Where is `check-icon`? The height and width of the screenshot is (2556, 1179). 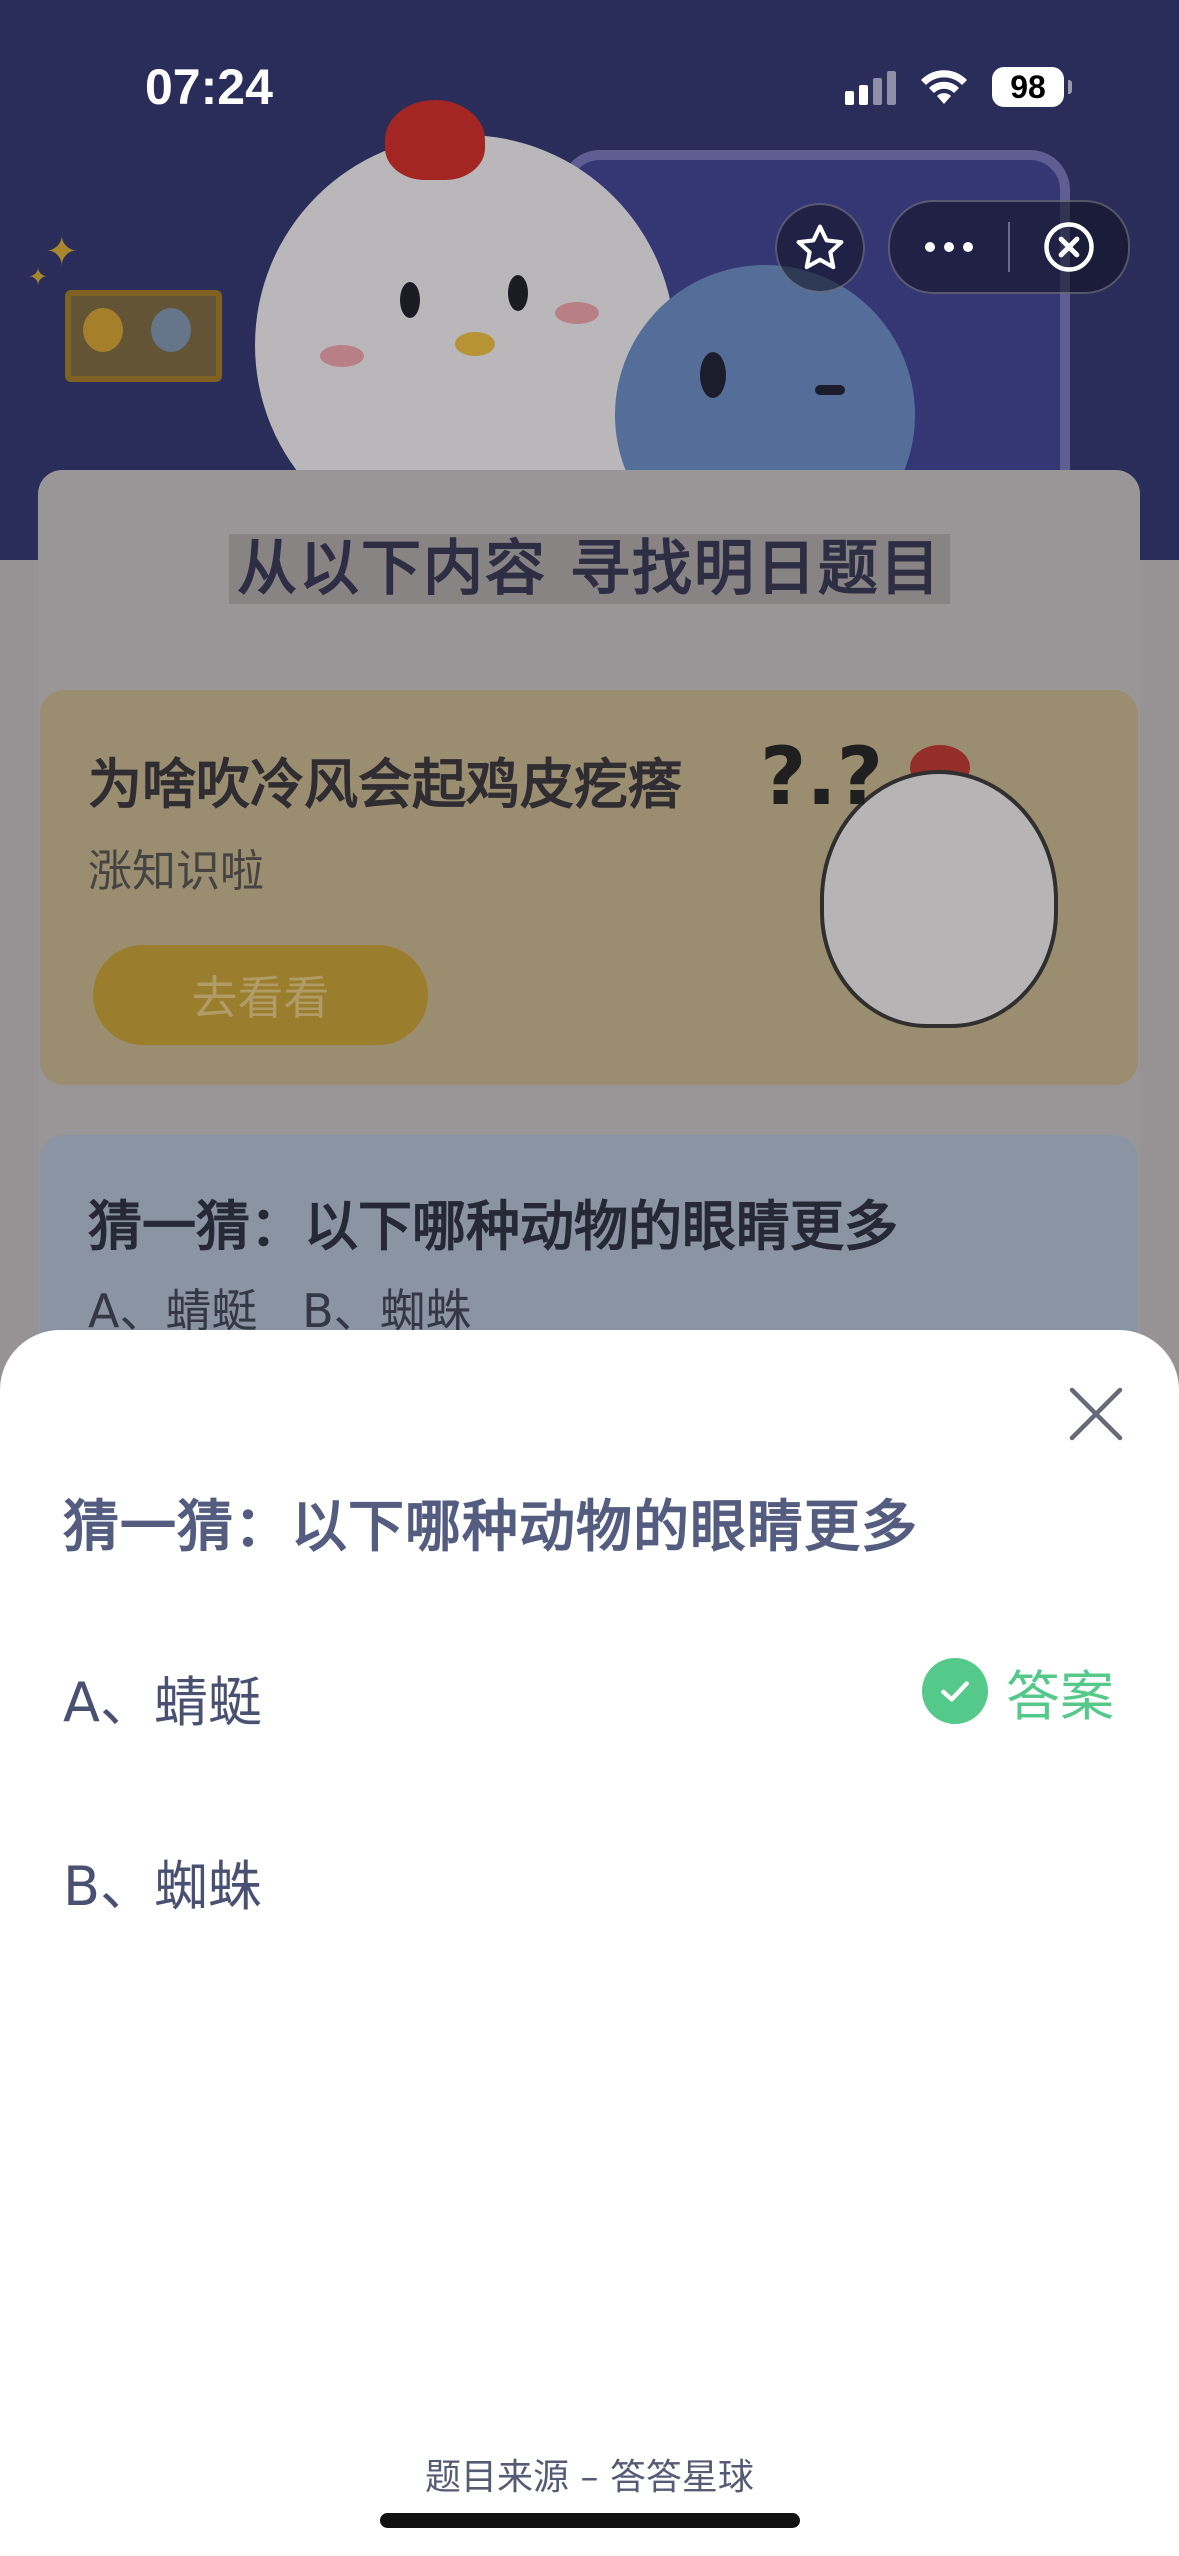 check-icon is located at coordinates (955, 1691).